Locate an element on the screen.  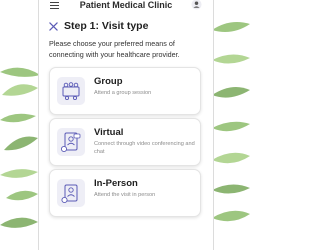
app-header: Patient Medical Clinic is located at coordinates (126, 6).